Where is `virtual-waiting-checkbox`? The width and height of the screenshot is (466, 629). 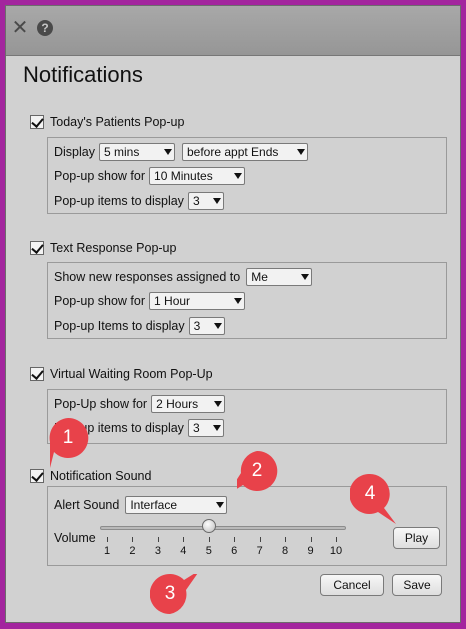
virtual-waiting-checkbox is located at coordinates (37, 374).